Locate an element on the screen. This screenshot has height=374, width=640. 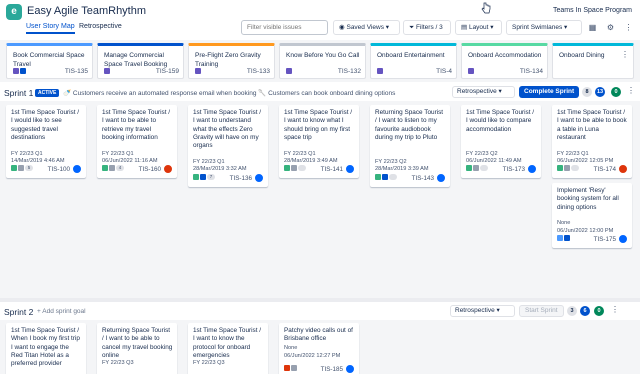
done-count: 0 is located at coordinates (616, 92).